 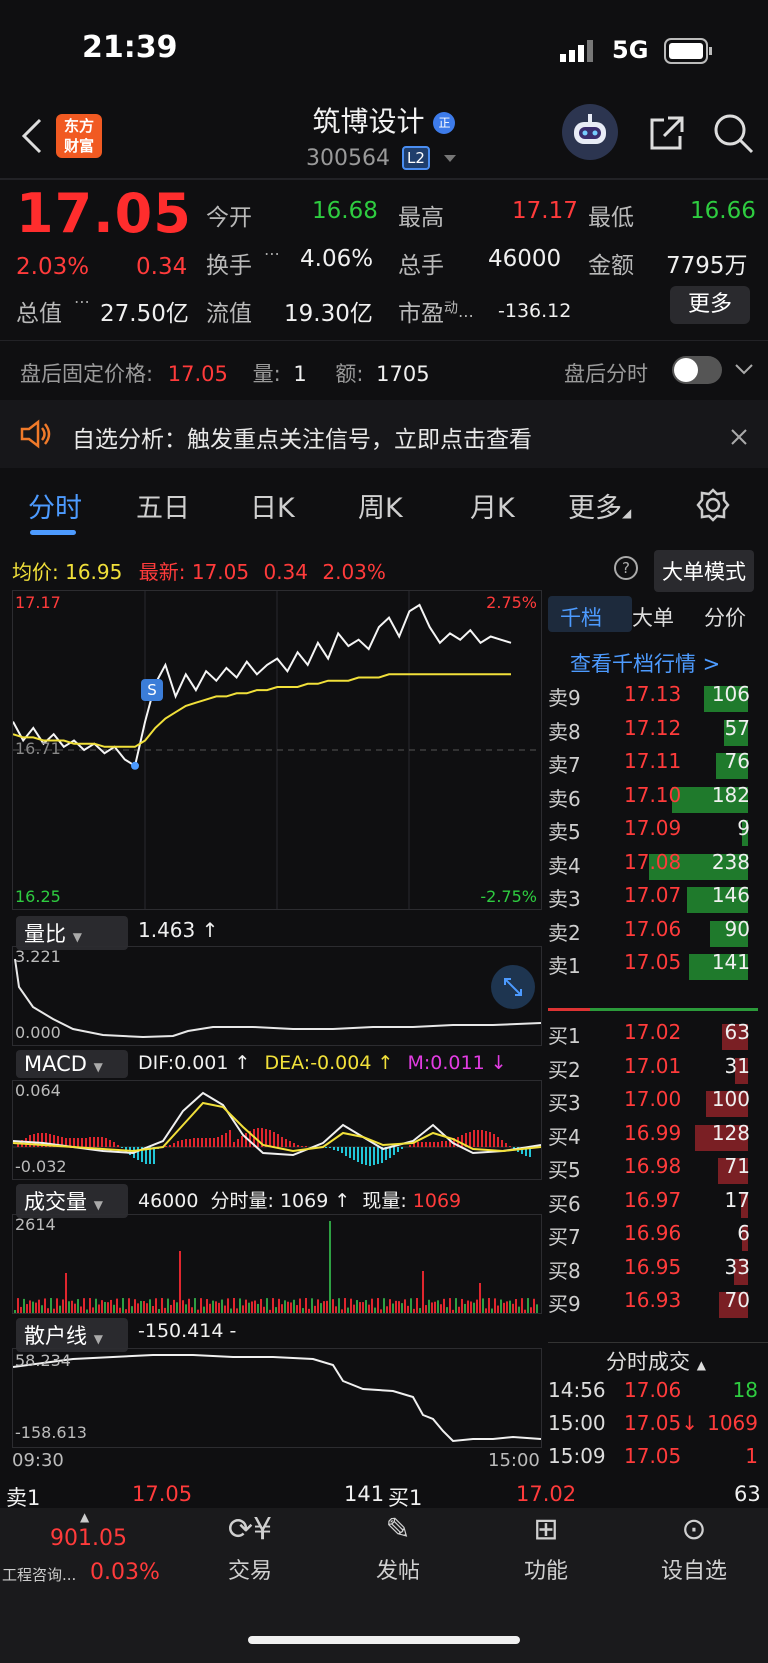 What do you see at coordinates (416, 158) in the screenshot?
I see `level-badge: L2` at bounding box center [416, 158].